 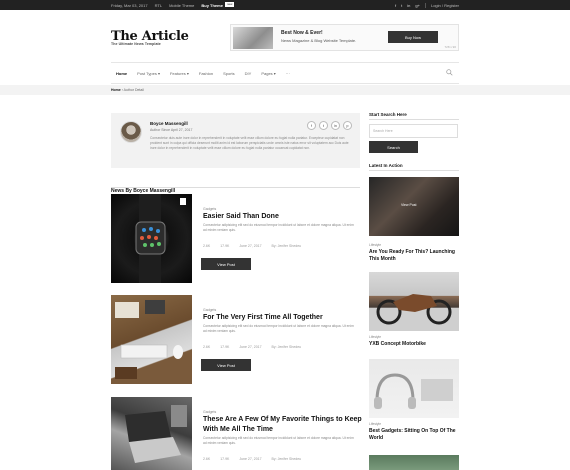 What do you see at coordinates (129, 5) in the screenshot?
I see `current-date: Friday, Mar 03, 2017` at bounding box center [129, 5].